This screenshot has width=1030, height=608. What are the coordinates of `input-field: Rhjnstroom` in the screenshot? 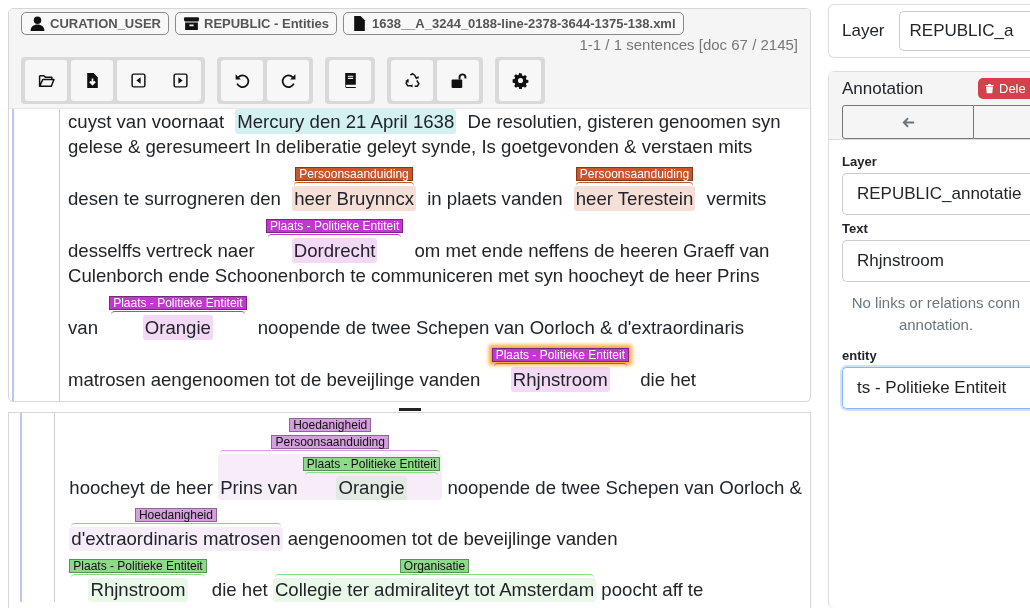 It's located at (936, 261).